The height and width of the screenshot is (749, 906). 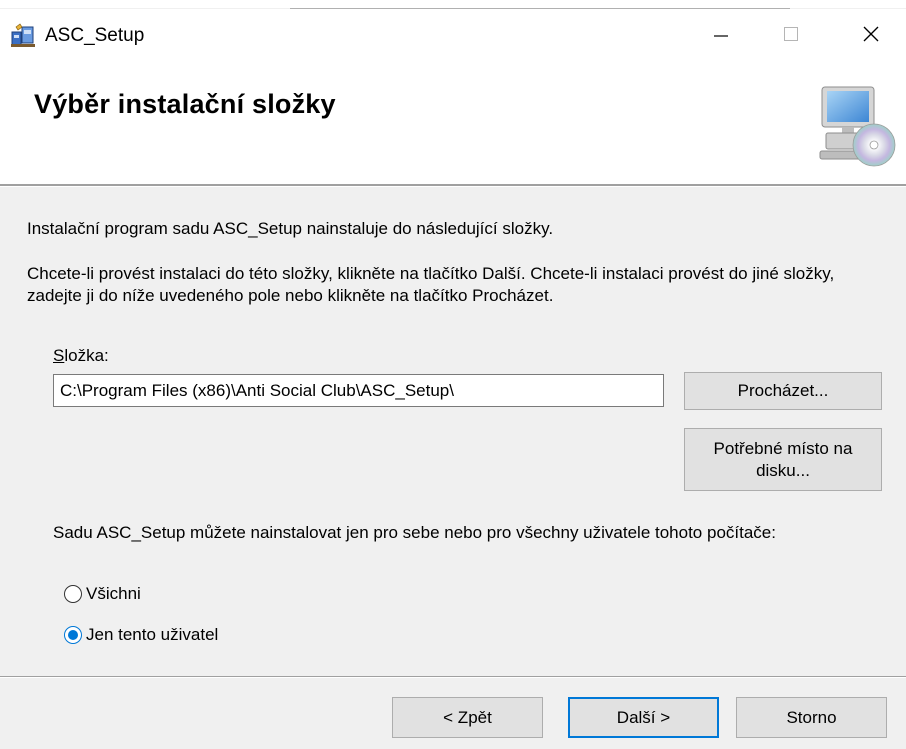 What do you see at coordinates (73, 594) in the screenshot?
I see `radio-all-users-circle` at bounding box center [73, 594].